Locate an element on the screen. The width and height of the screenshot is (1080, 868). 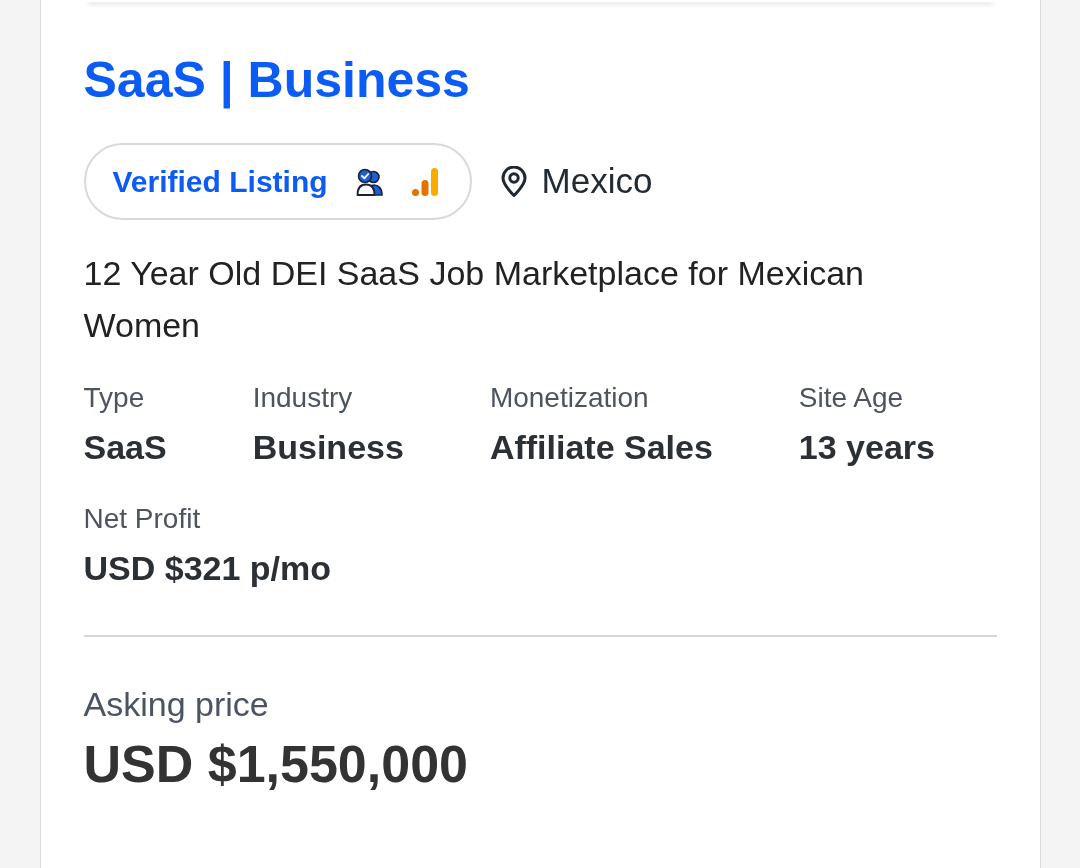
verified-user-icon is located at coordinates (369, 181).